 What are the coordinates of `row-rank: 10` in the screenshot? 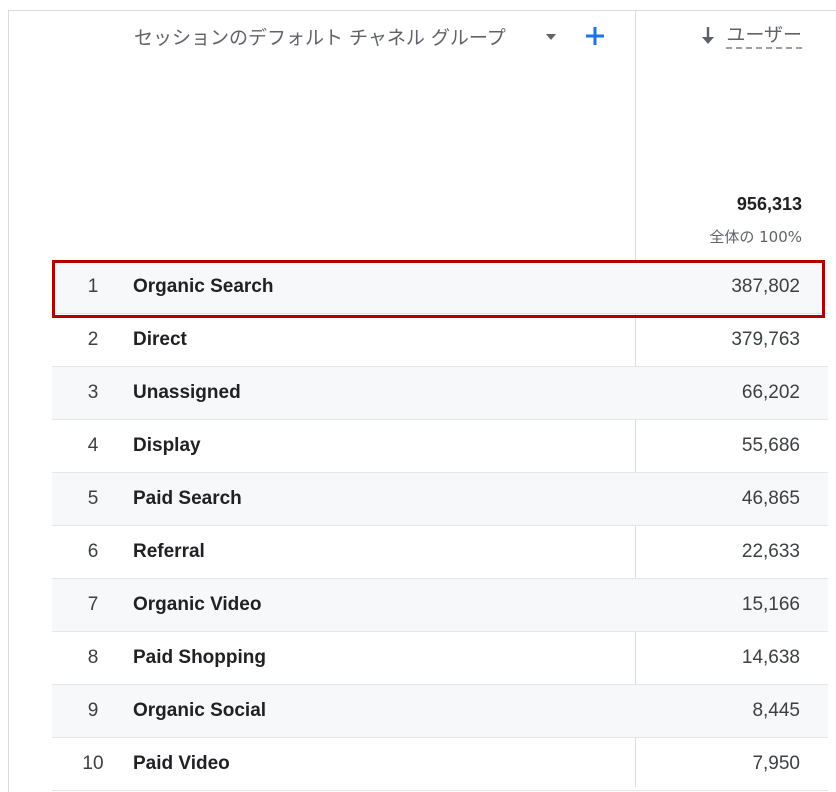 It's located at (93, 763).